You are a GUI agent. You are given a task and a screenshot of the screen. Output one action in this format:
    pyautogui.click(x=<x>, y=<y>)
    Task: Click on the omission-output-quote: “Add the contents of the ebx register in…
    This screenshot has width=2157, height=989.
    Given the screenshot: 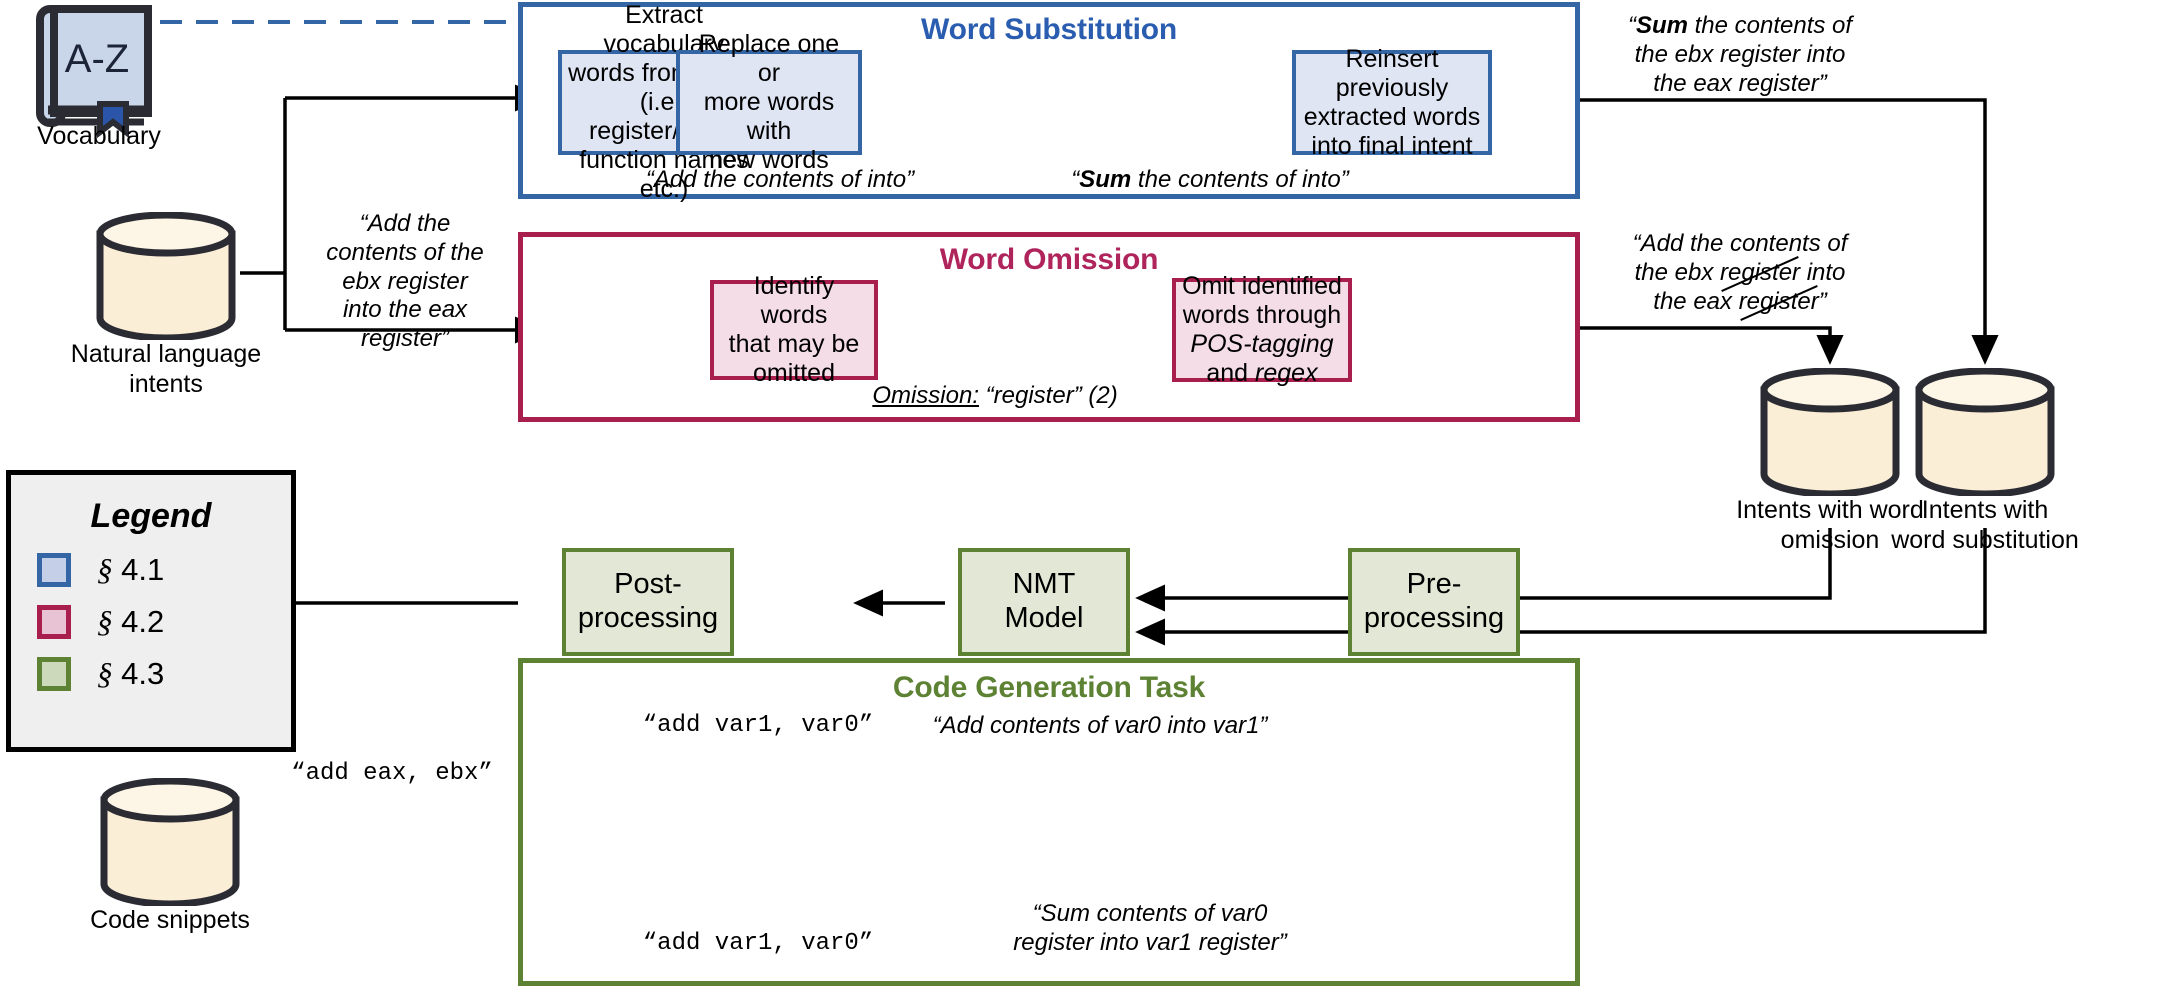 What is the action you would take?
    pyautogui.click(x=1740, y=272)
    